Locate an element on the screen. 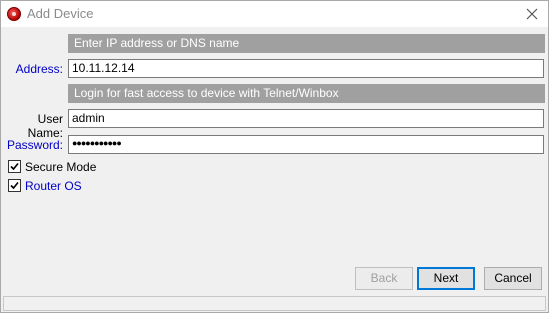  close-icon is located at coordinates (532, 14).